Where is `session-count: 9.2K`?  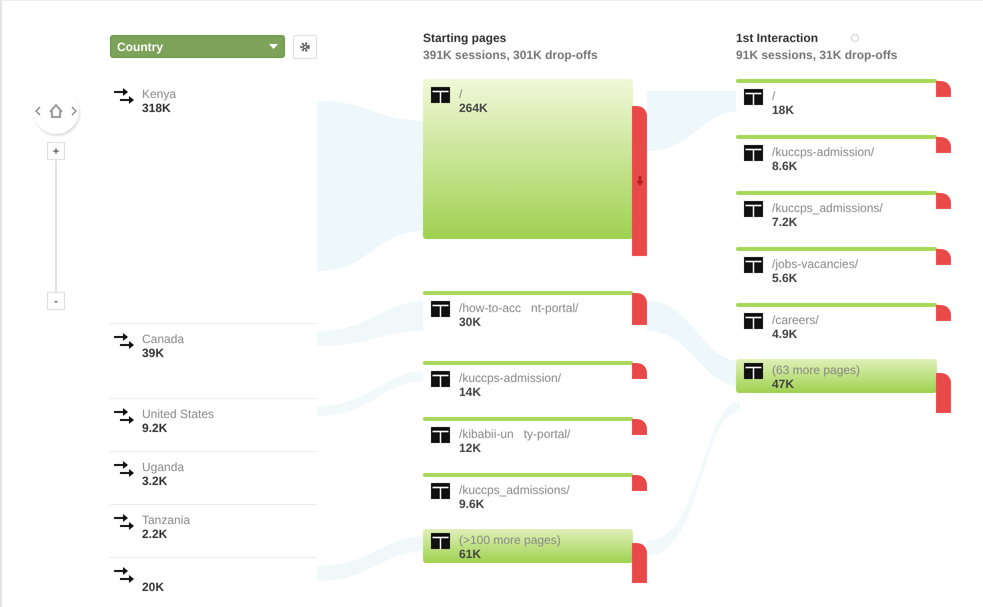
session-count: 9.2K is located at coordinates (155, 428).